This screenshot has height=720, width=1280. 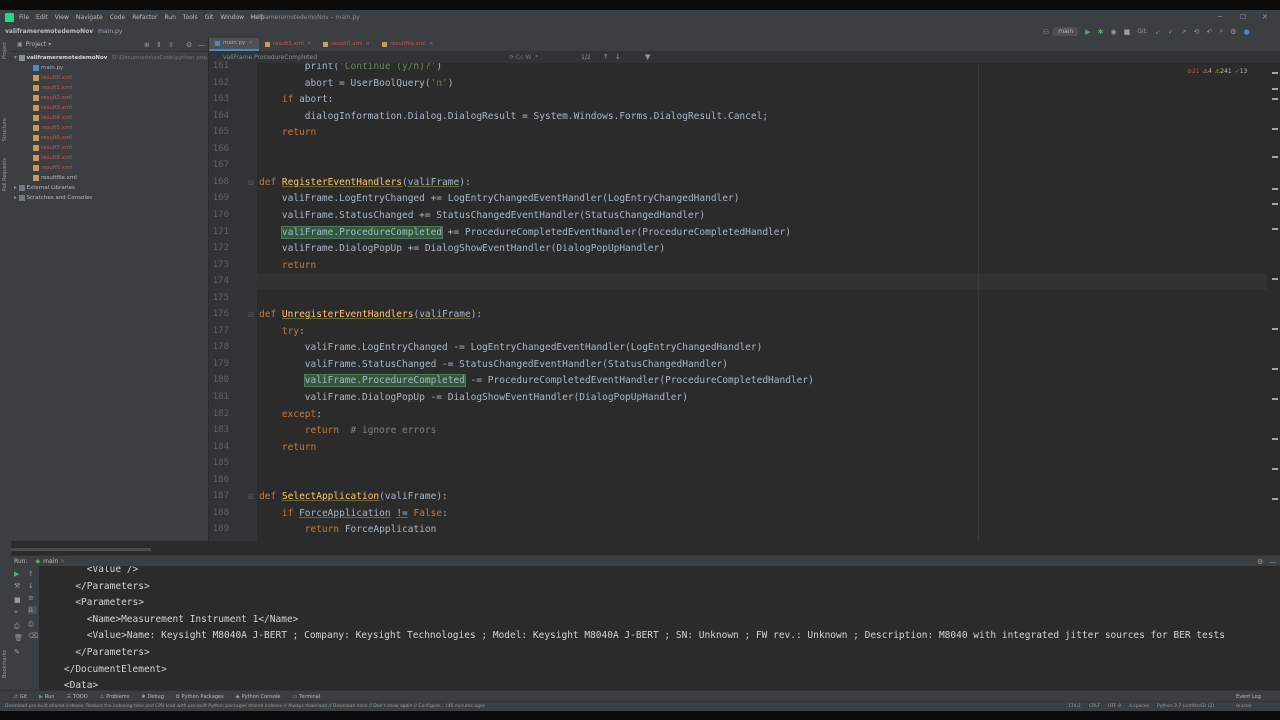 I want to click on bottom-tab-todo: ☰ TODO, so click(x=76, y=697).